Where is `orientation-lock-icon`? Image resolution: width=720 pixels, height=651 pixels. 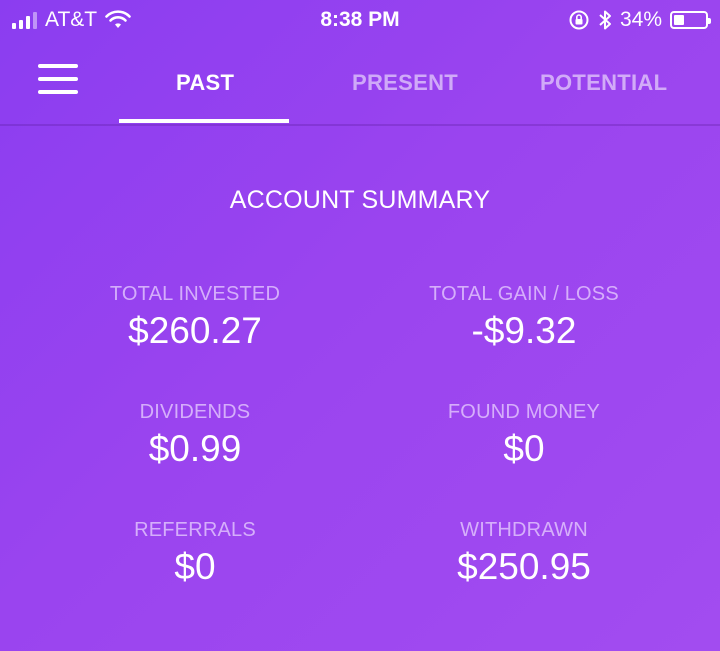 orientation-lock-icon is located at coordinates (579, 20).